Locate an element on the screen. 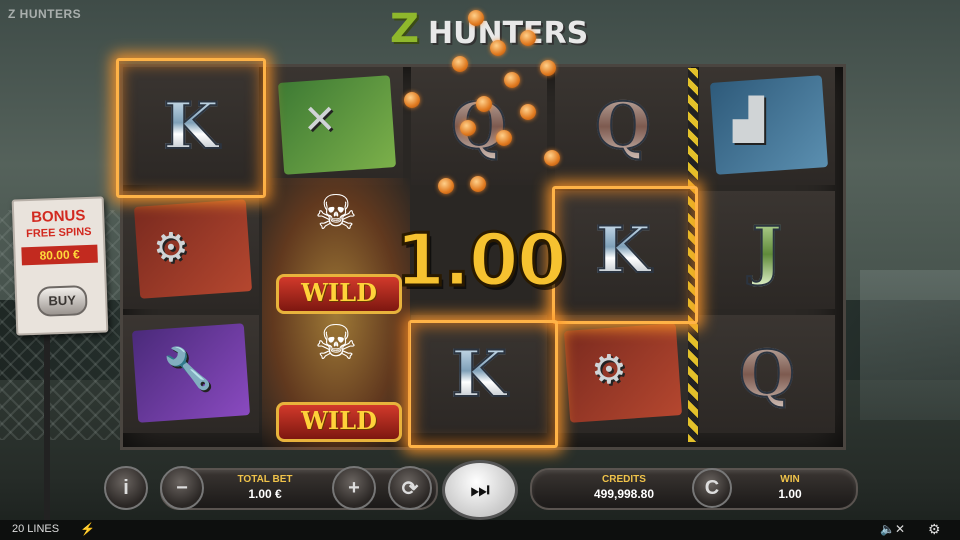  bonus-title: BONUS is located at coordinates (58, 216).